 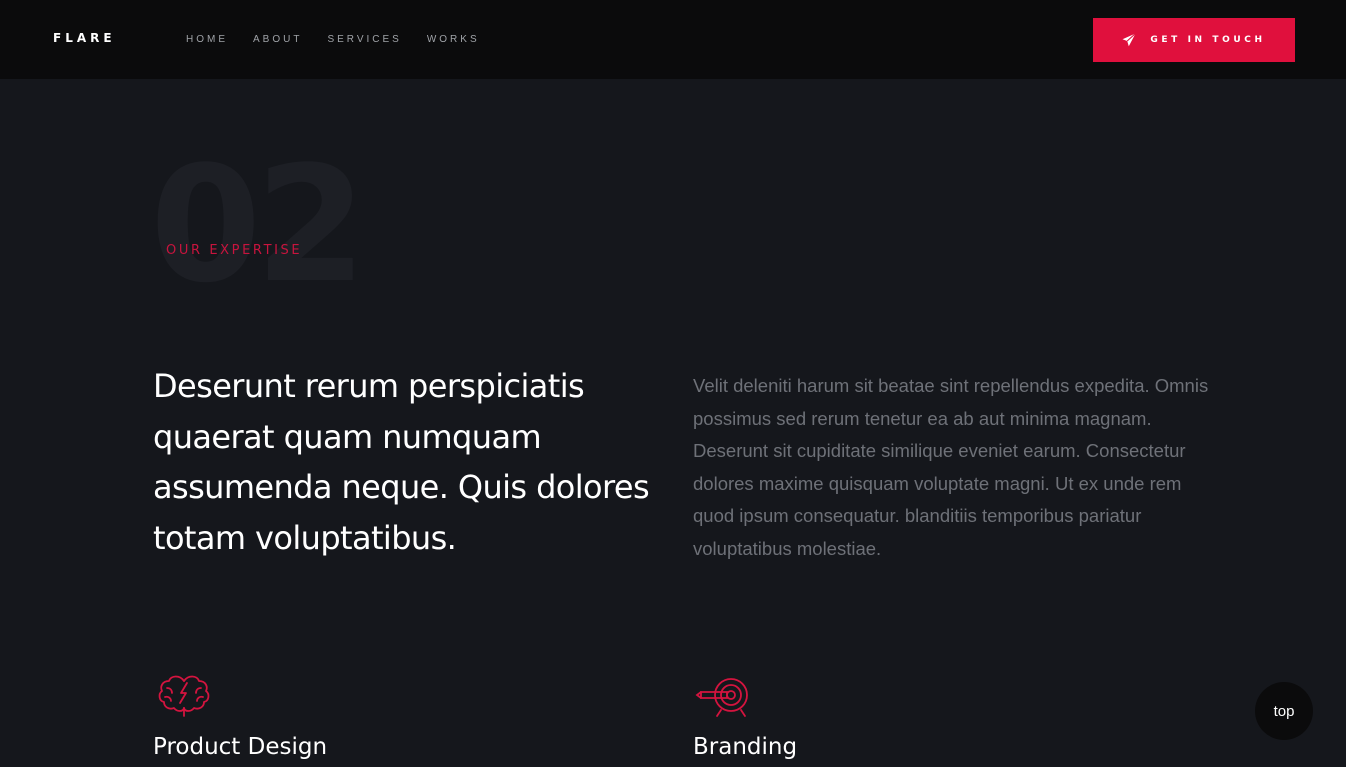 I want to click on brain-icon, so click(x=183, y=696).